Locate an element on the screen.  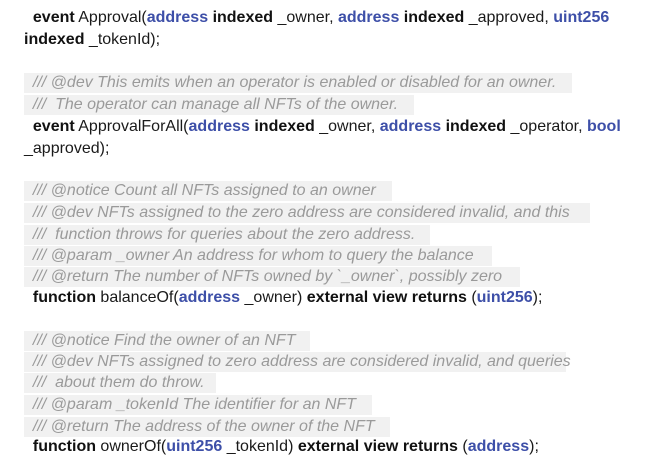
code-line: /// @notice Find the owner of an NFT is located at coordinates (167, 341).